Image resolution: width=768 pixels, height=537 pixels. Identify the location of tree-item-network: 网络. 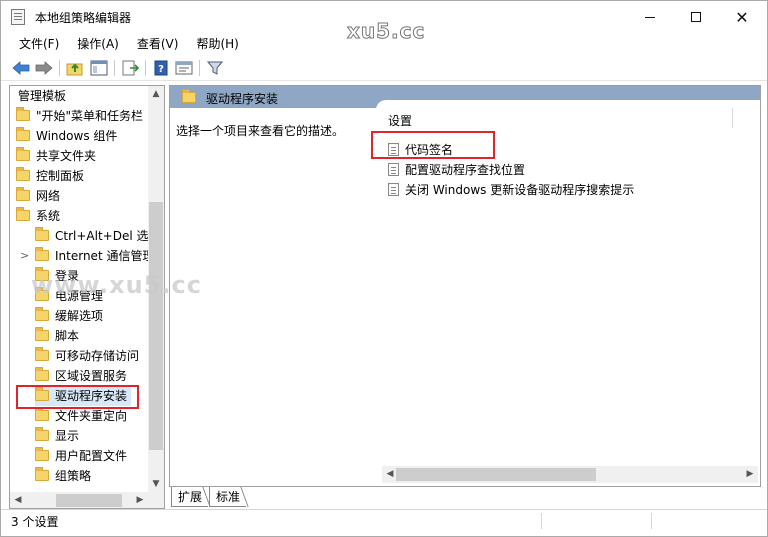
(38, 196).